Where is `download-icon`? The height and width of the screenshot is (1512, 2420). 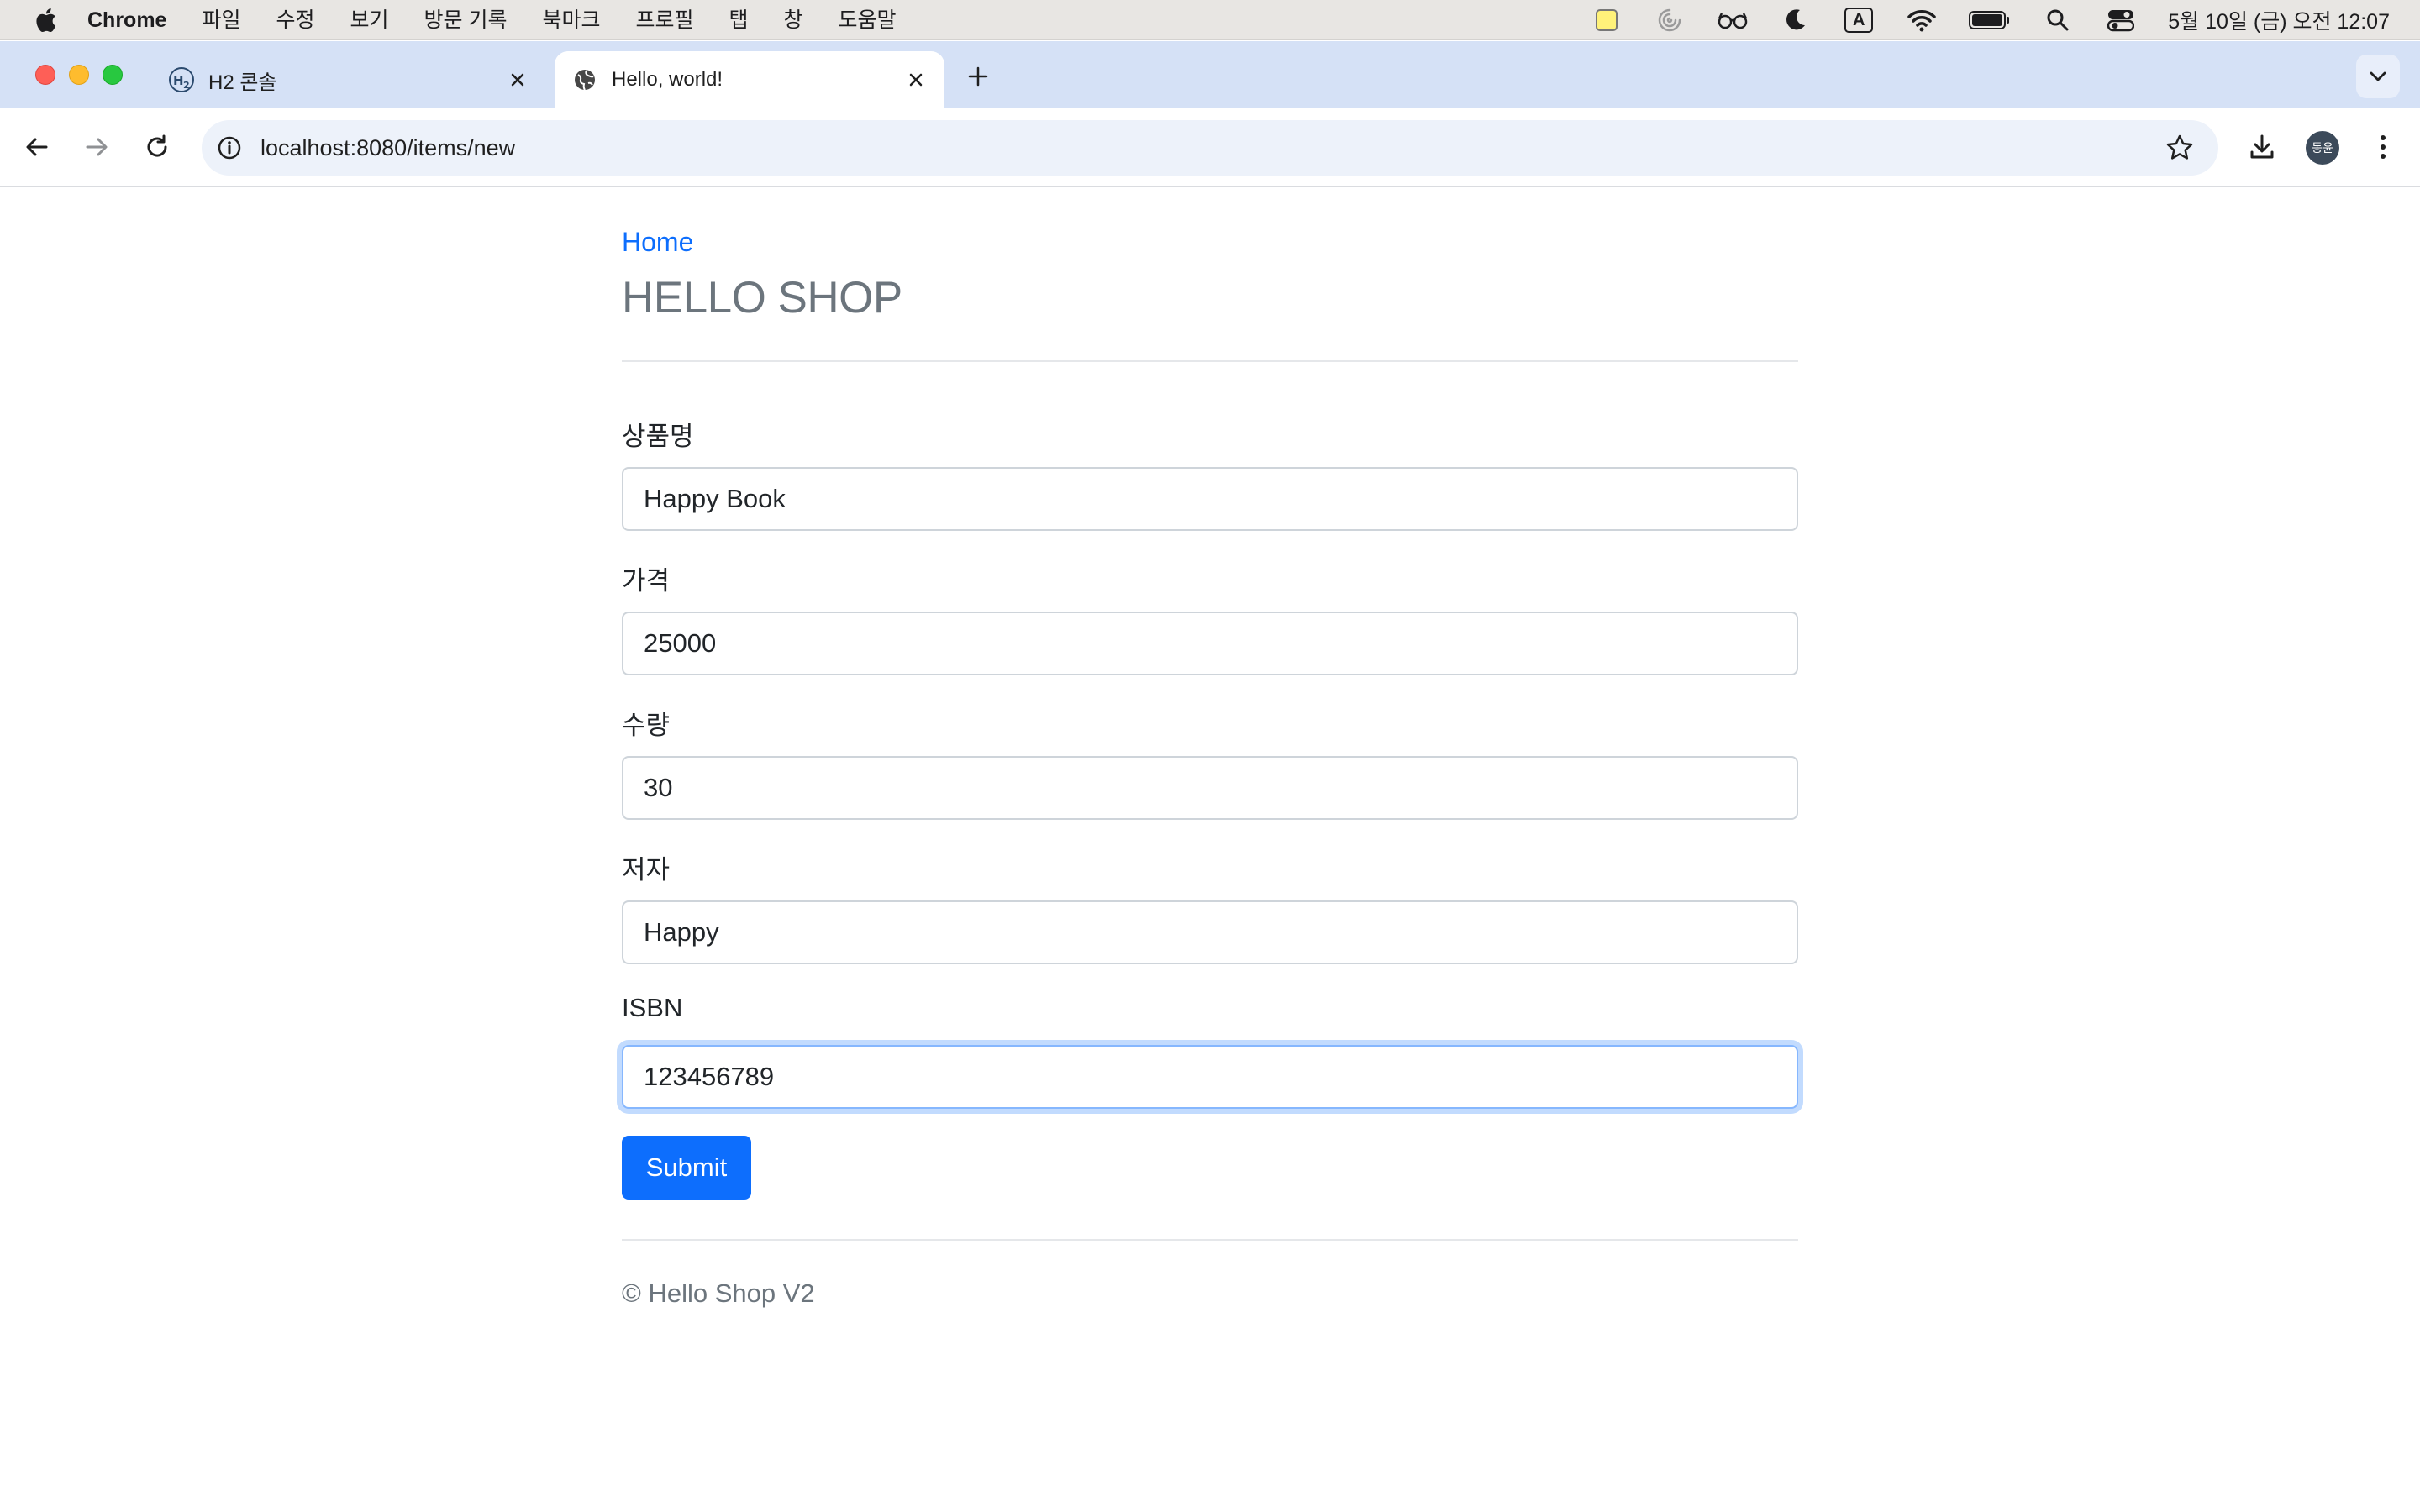
download-icon is located at coordinates (2262, 147).